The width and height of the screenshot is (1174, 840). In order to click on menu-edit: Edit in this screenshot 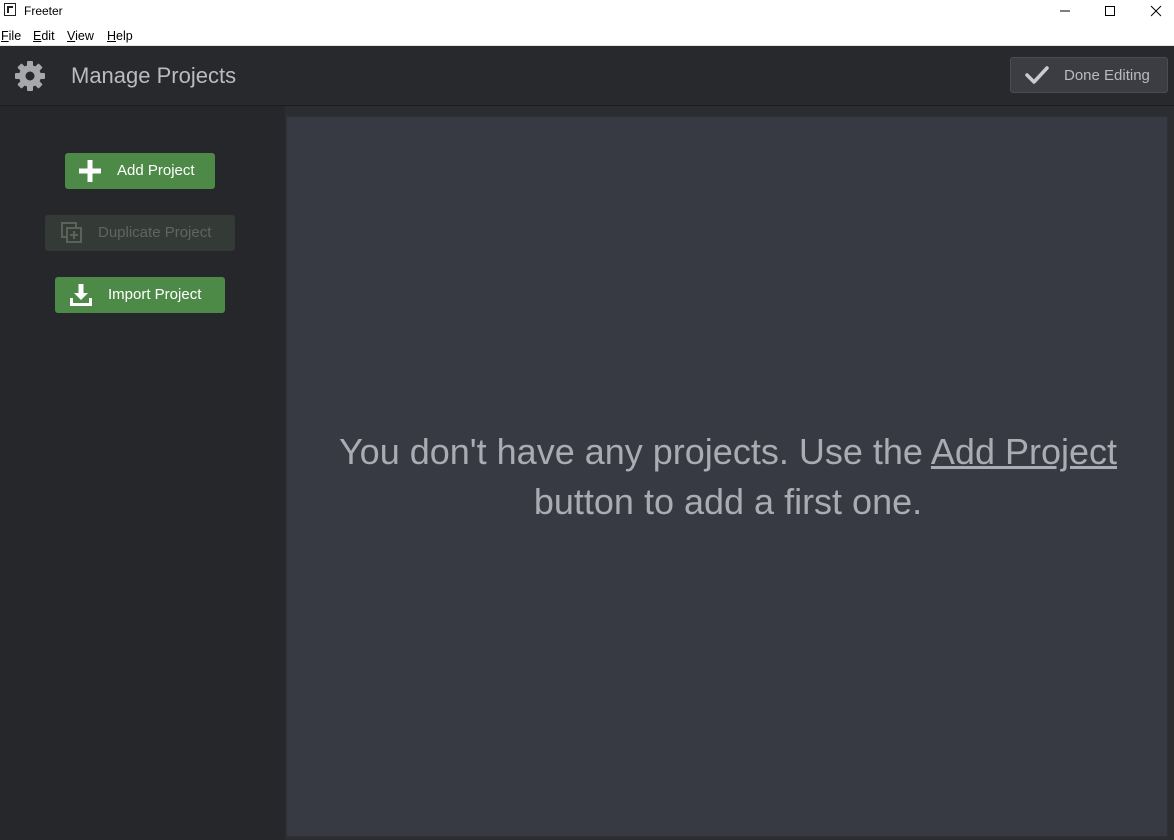, I will do `click(44, 36)`.